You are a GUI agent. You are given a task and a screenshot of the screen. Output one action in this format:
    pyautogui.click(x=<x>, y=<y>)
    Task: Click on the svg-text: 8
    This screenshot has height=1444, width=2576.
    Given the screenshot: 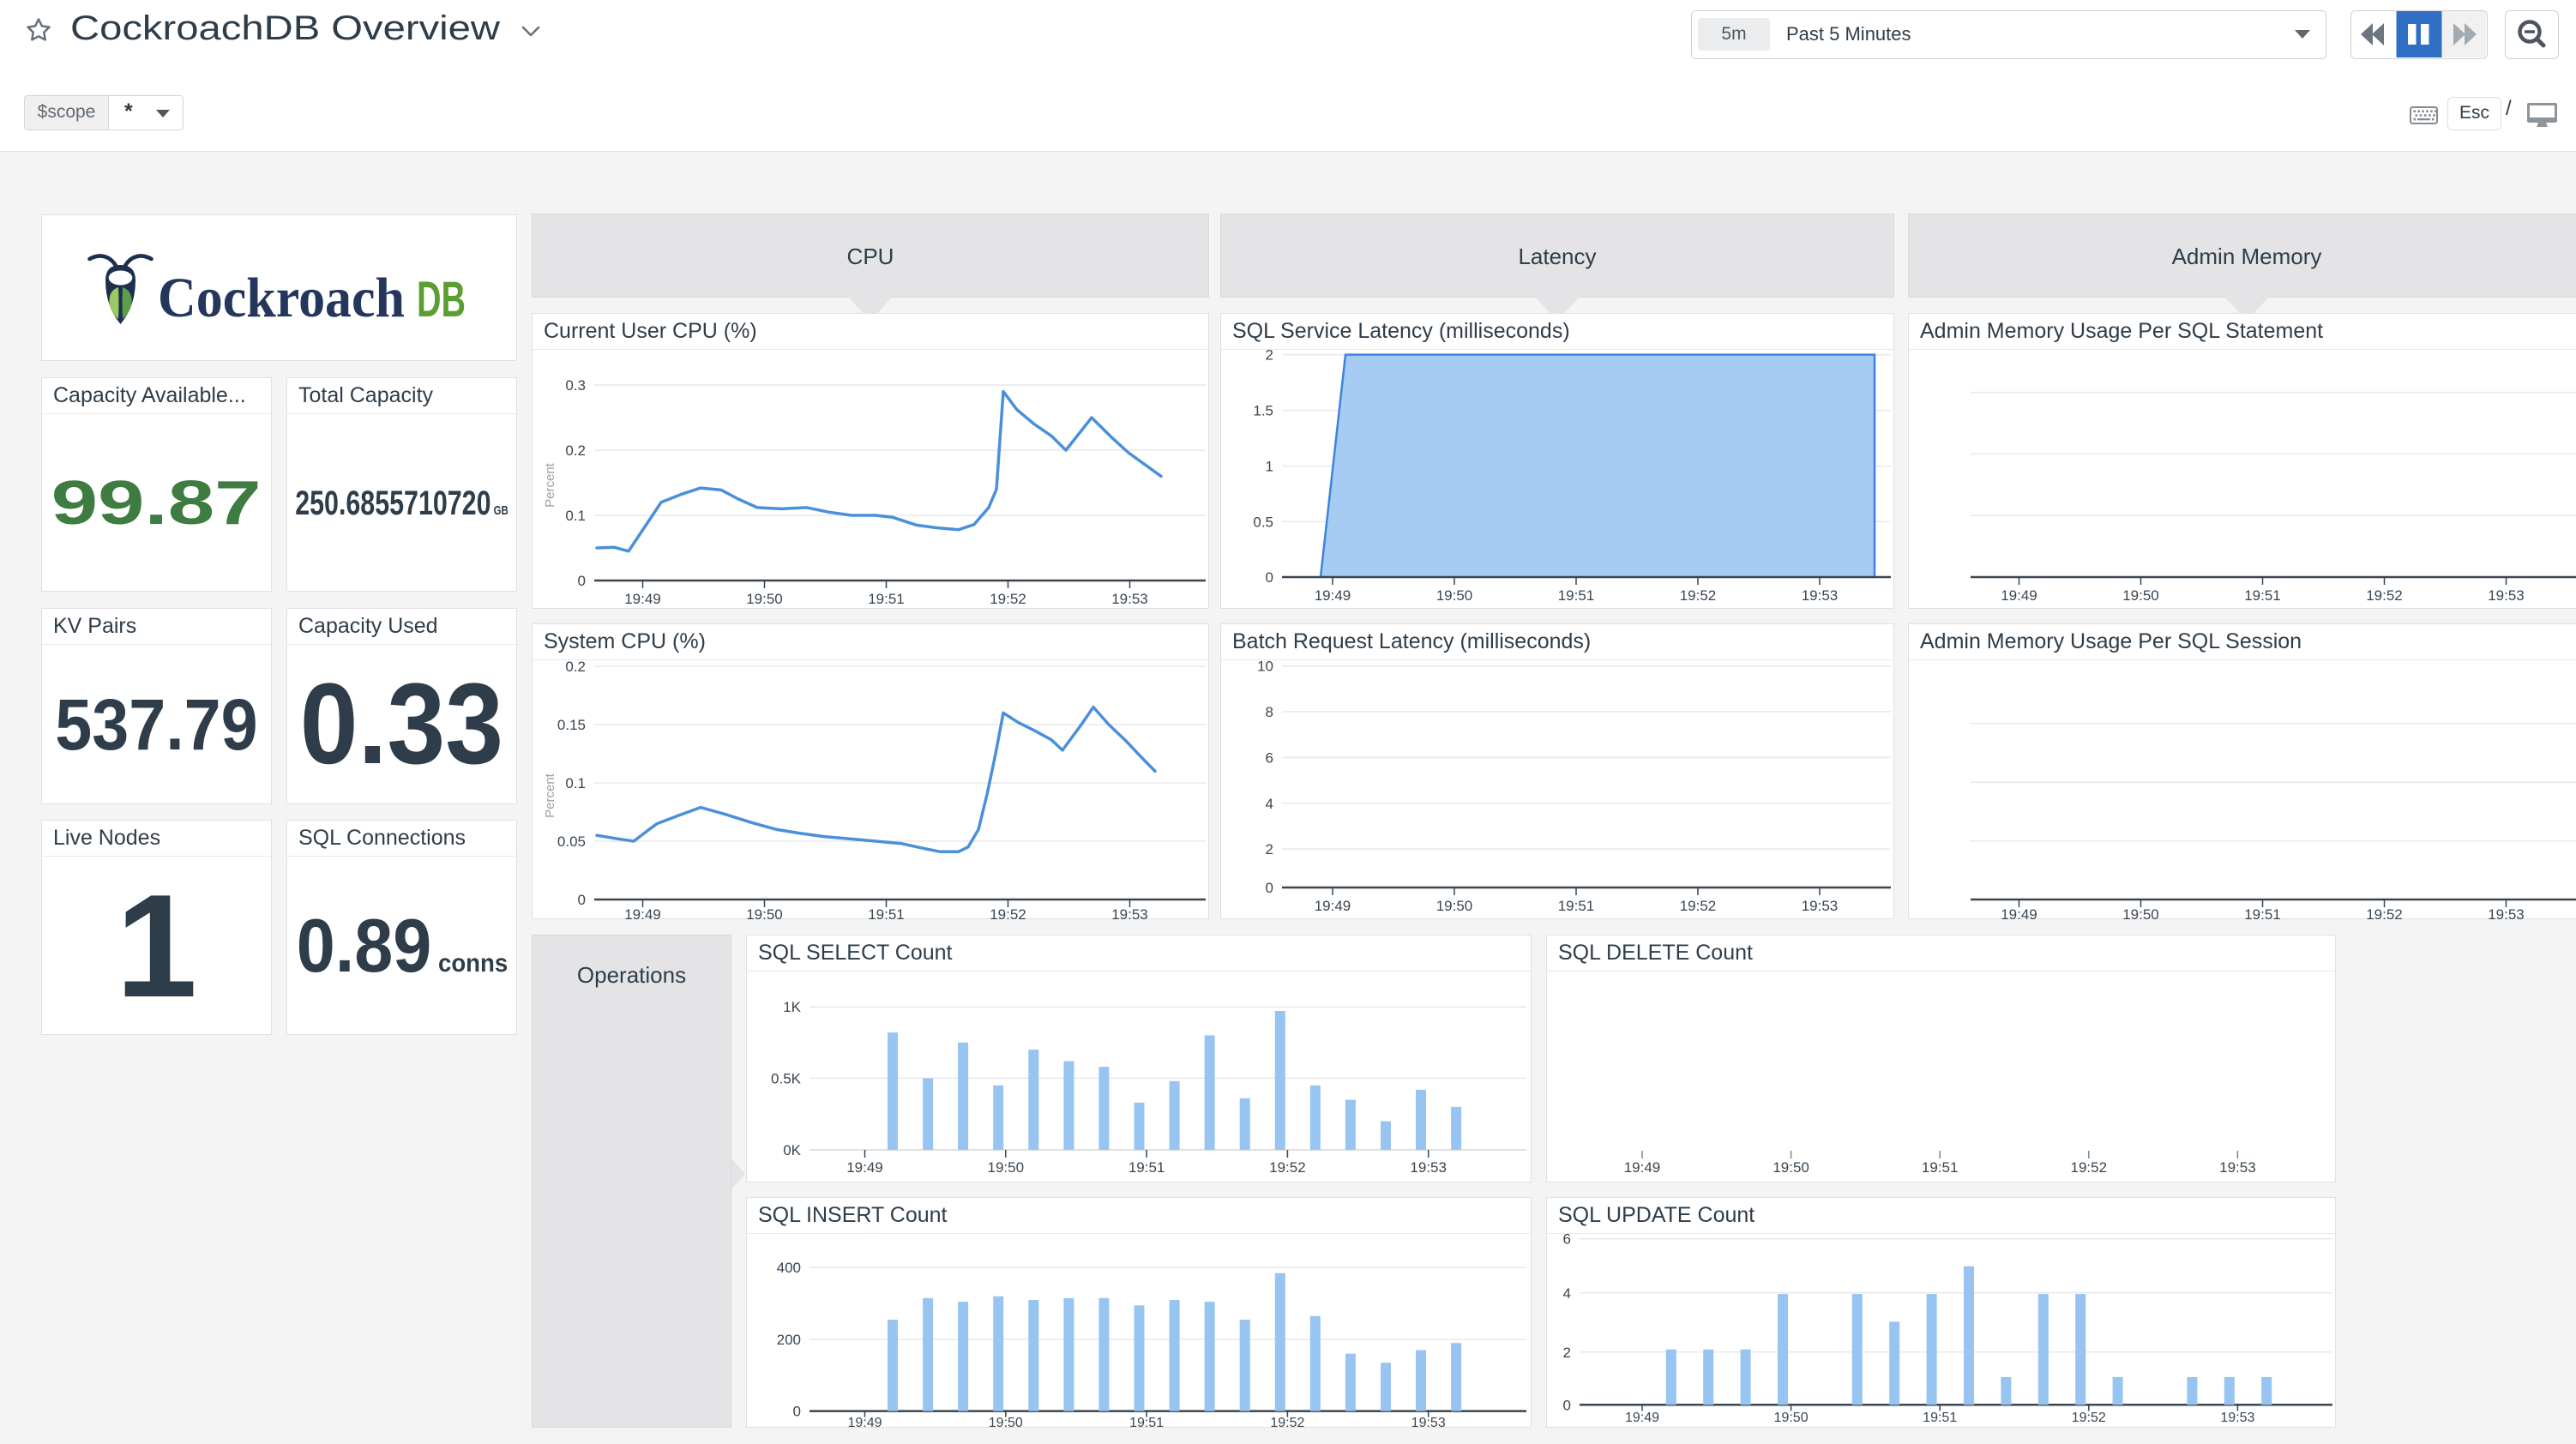 What is the action you would take?
    pyautogui.click(x=1269, y=712)
    